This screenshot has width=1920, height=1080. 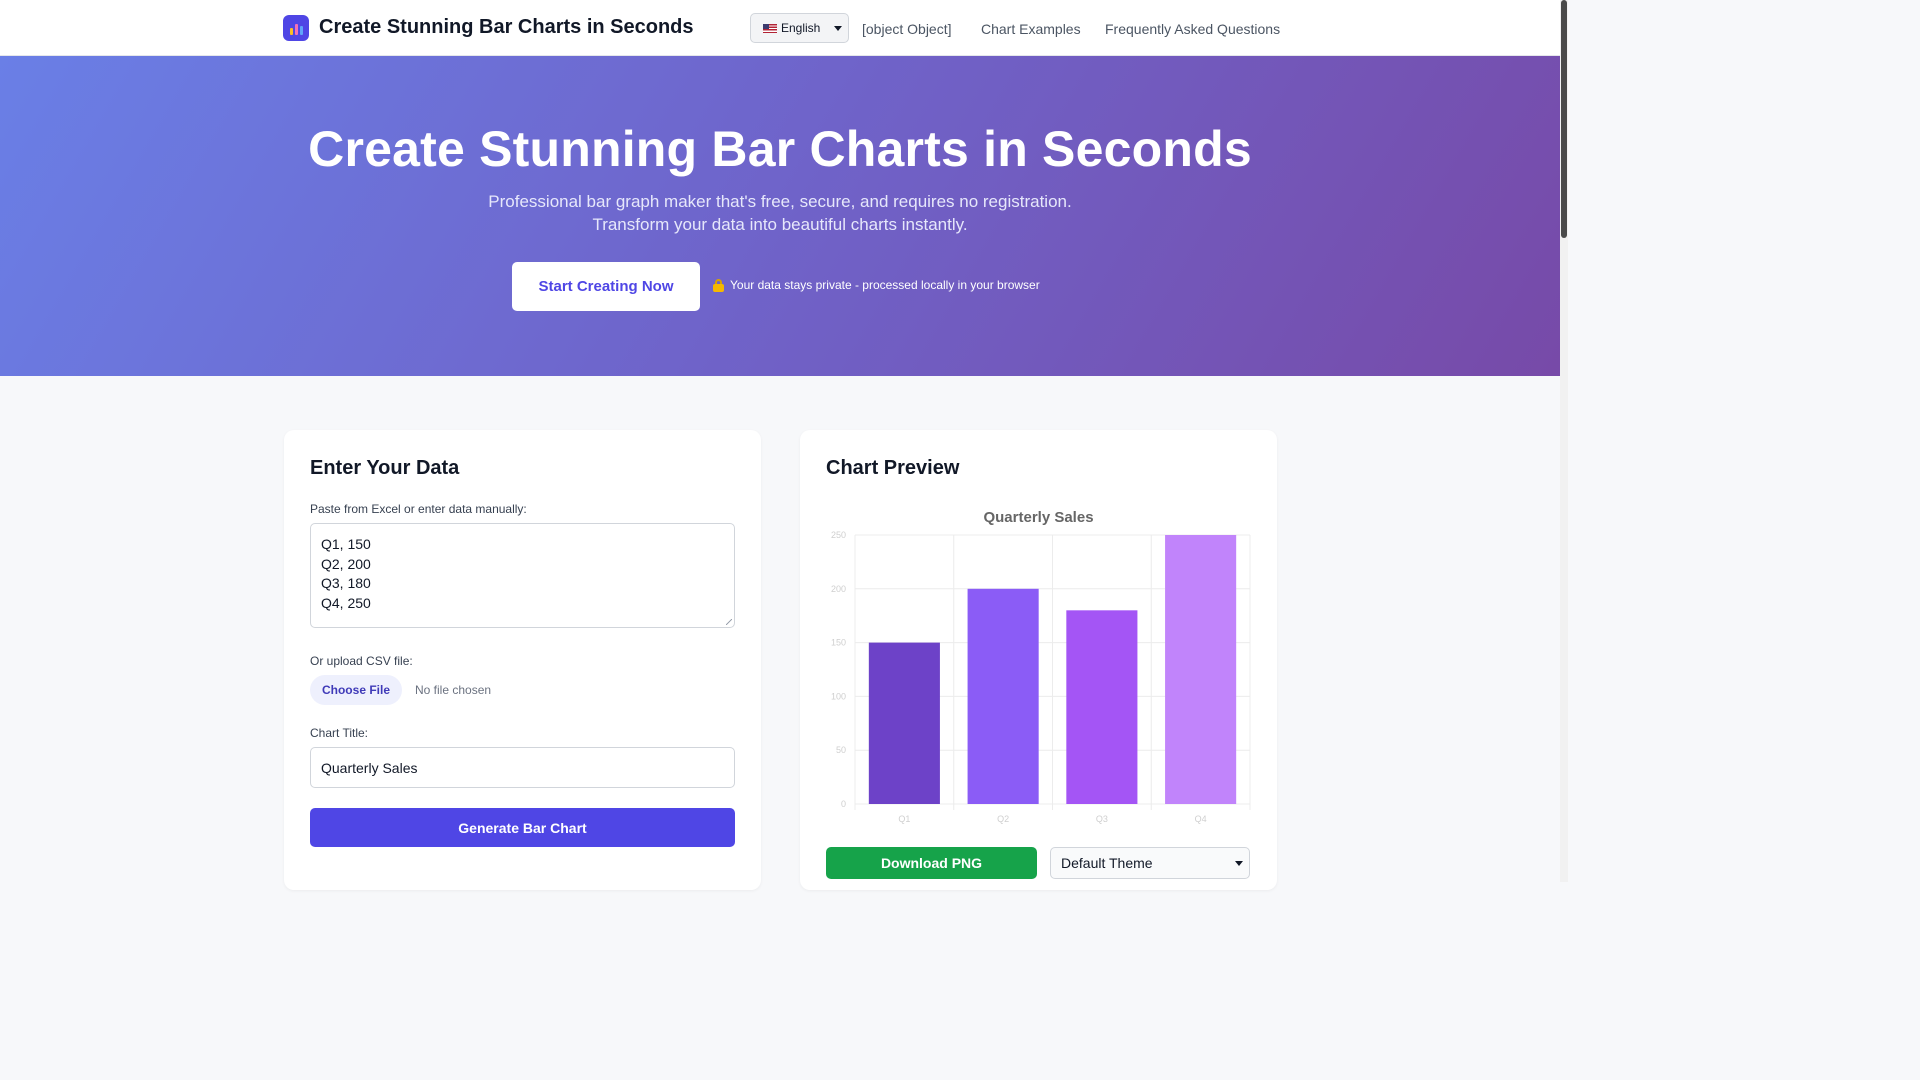 I want to click on preview-card-heading: Chart Preview, so click(x=893, y=468).